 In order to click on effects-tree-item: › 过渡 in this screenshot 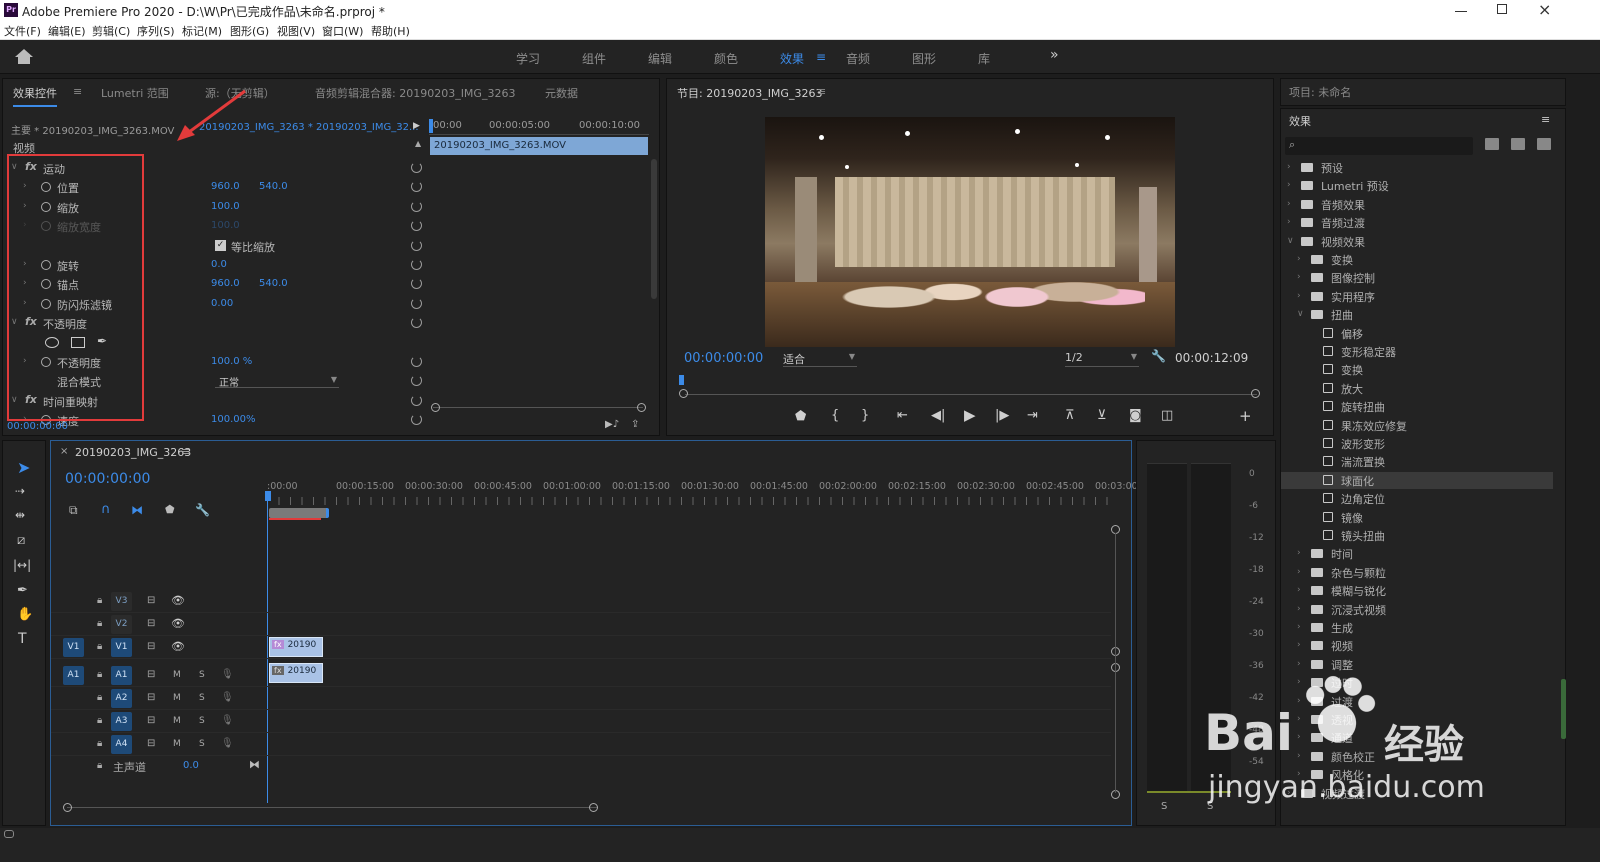, I will do `click(1417, 701)`.